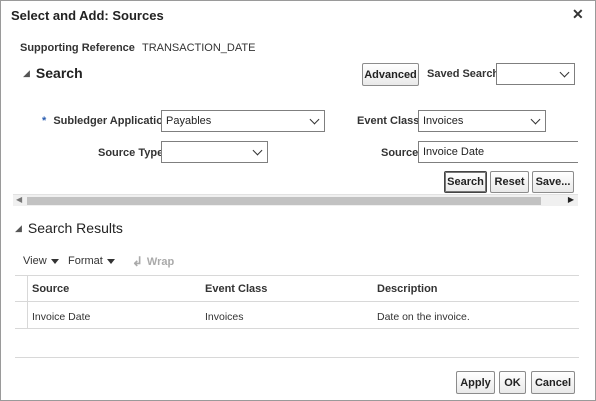 The width and height of the screenshot is (596, 401). I want to click on saved-search-label: Saved Search, so click(463, 74).